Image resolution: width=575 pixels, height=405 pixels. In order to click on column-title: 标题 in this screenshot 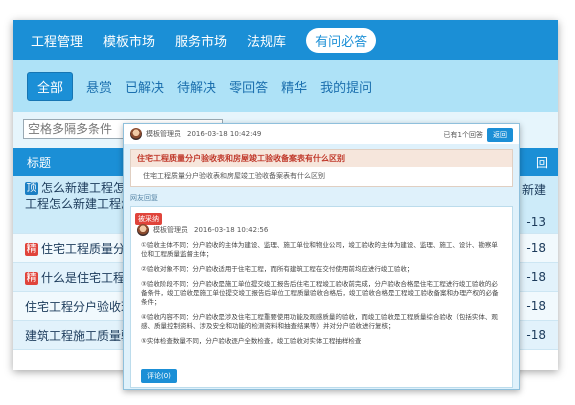, I will do `click(39, 162)`.